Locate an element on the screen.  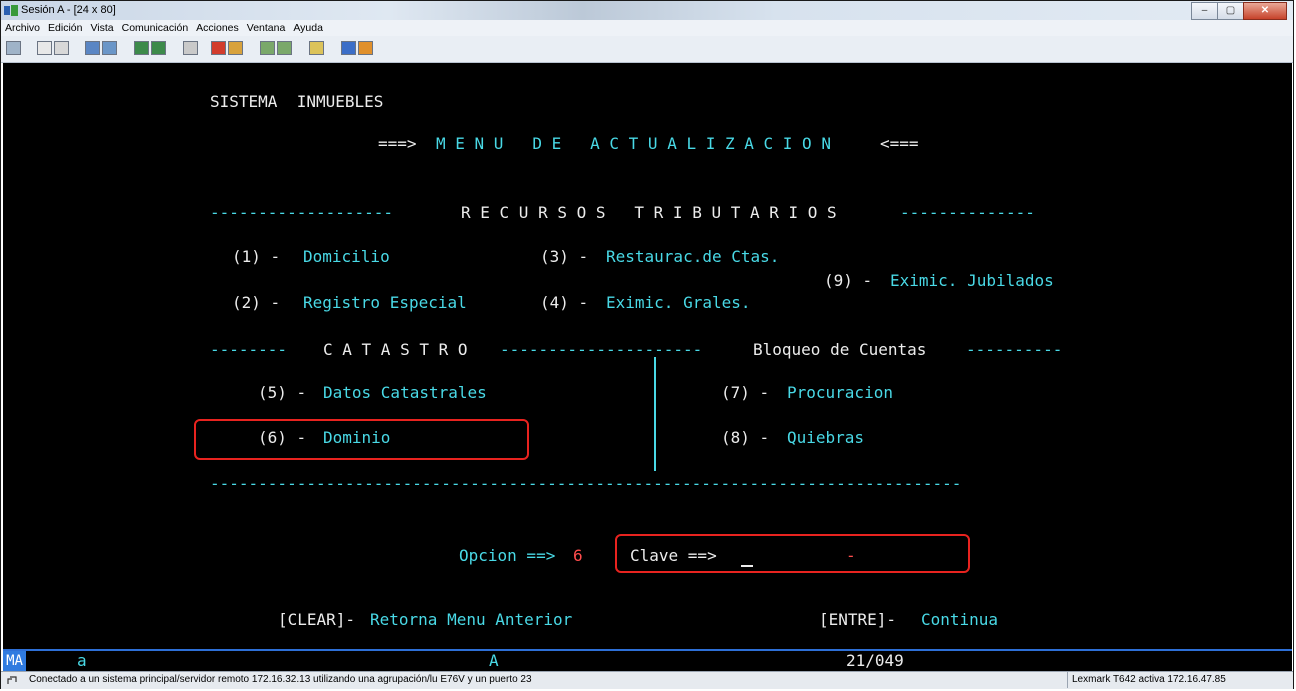
tag-icon is located at coordinates (365, 48).